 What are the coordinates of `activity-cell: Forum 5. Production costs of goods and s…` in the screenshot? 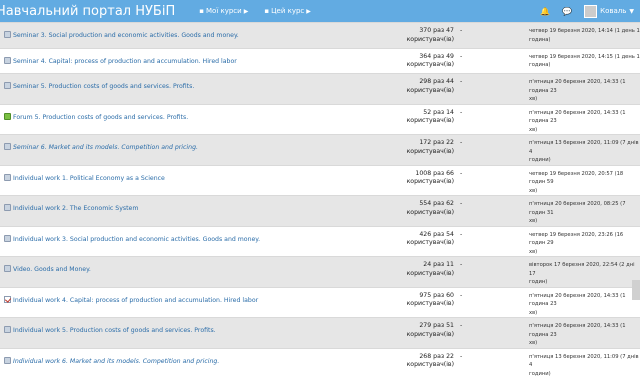 It's located at (186, 119).